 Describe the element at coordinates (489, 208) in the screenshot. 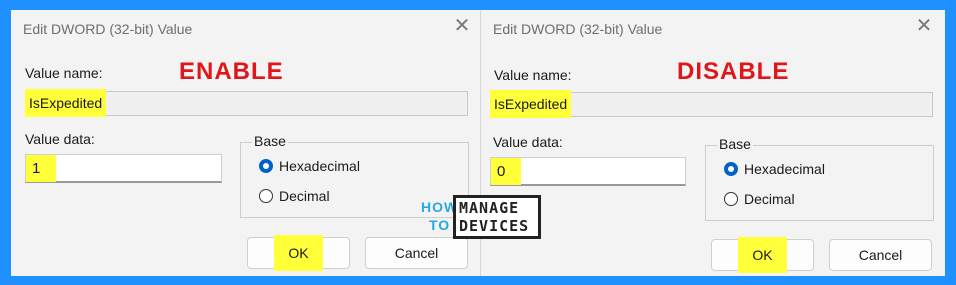

I see `logo-manage: MANAGE` at that location.